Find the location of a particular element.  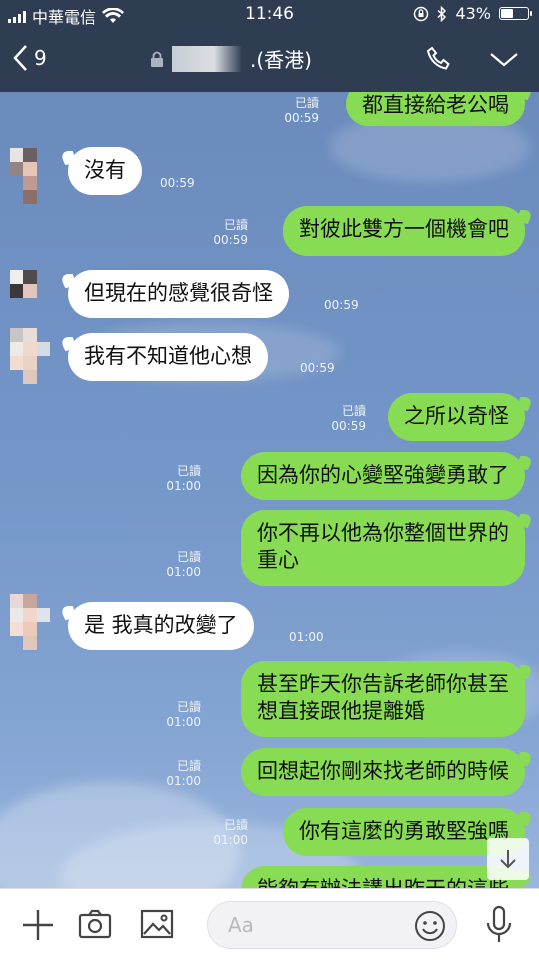

battery-percent: 43% is located at coordinates (473, 13).